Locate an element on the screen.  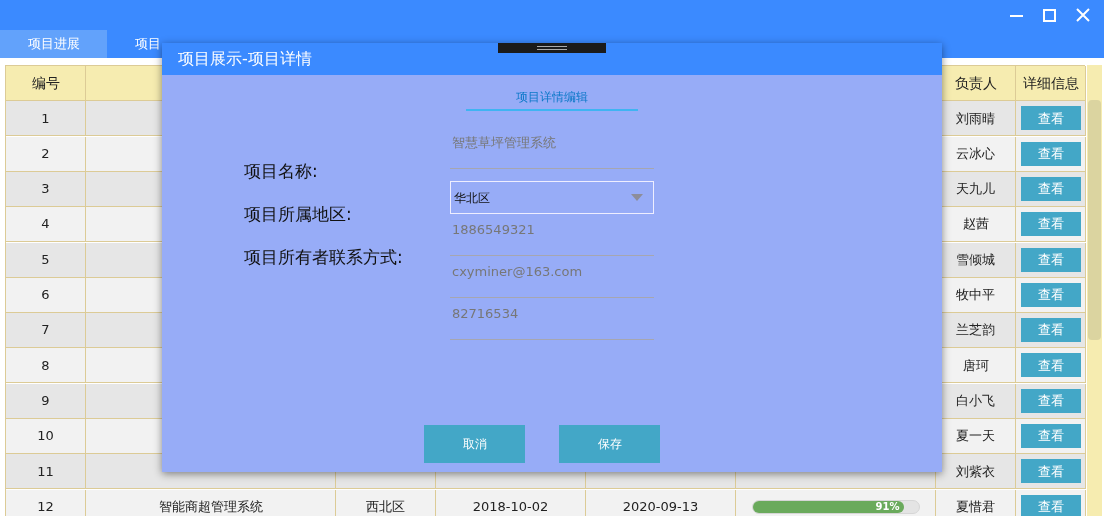
start-date: 2018-10-02 is located at coordinates (510, 506).